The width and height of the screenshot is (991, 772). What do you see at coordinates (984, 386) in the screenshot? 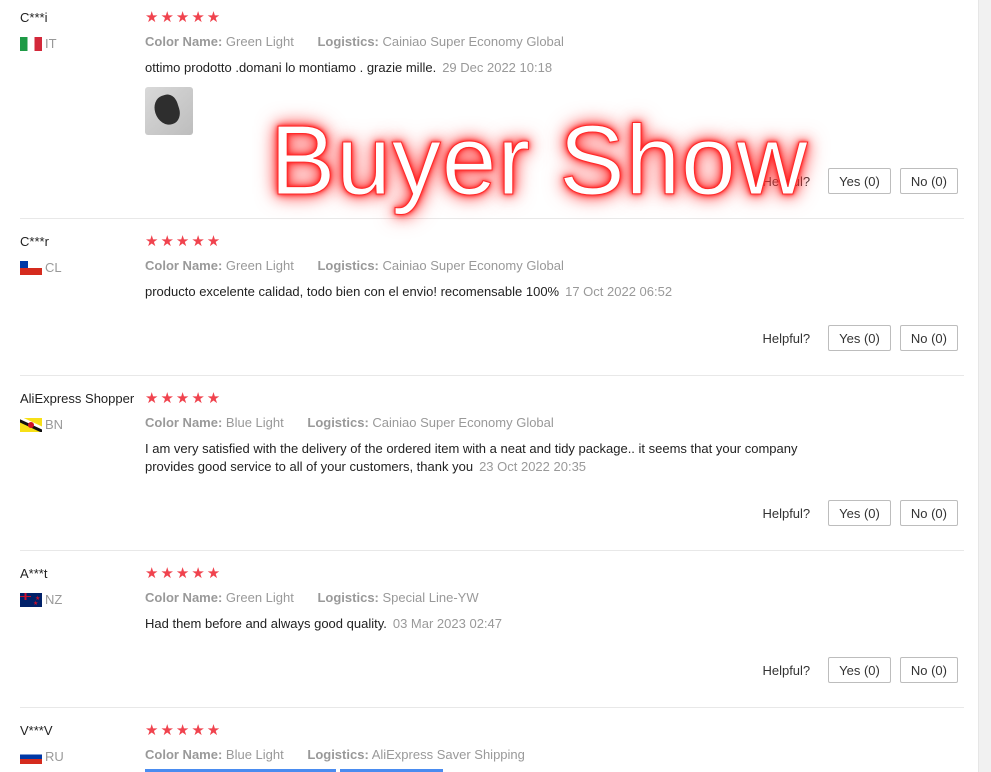
I see `scrollbar` at bounding box center [984, 386].